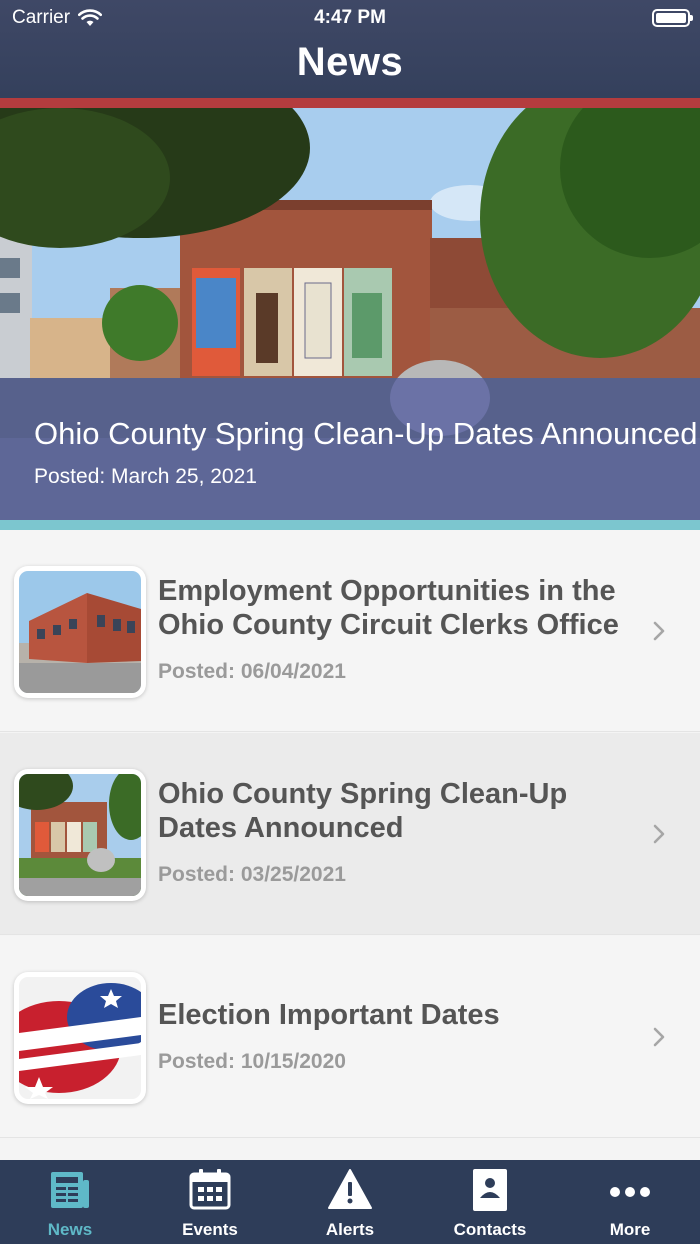  What do you see at coordinates (350, 62) in the screenshot?
I see `page-title: News` at bounding box center [350, 62].